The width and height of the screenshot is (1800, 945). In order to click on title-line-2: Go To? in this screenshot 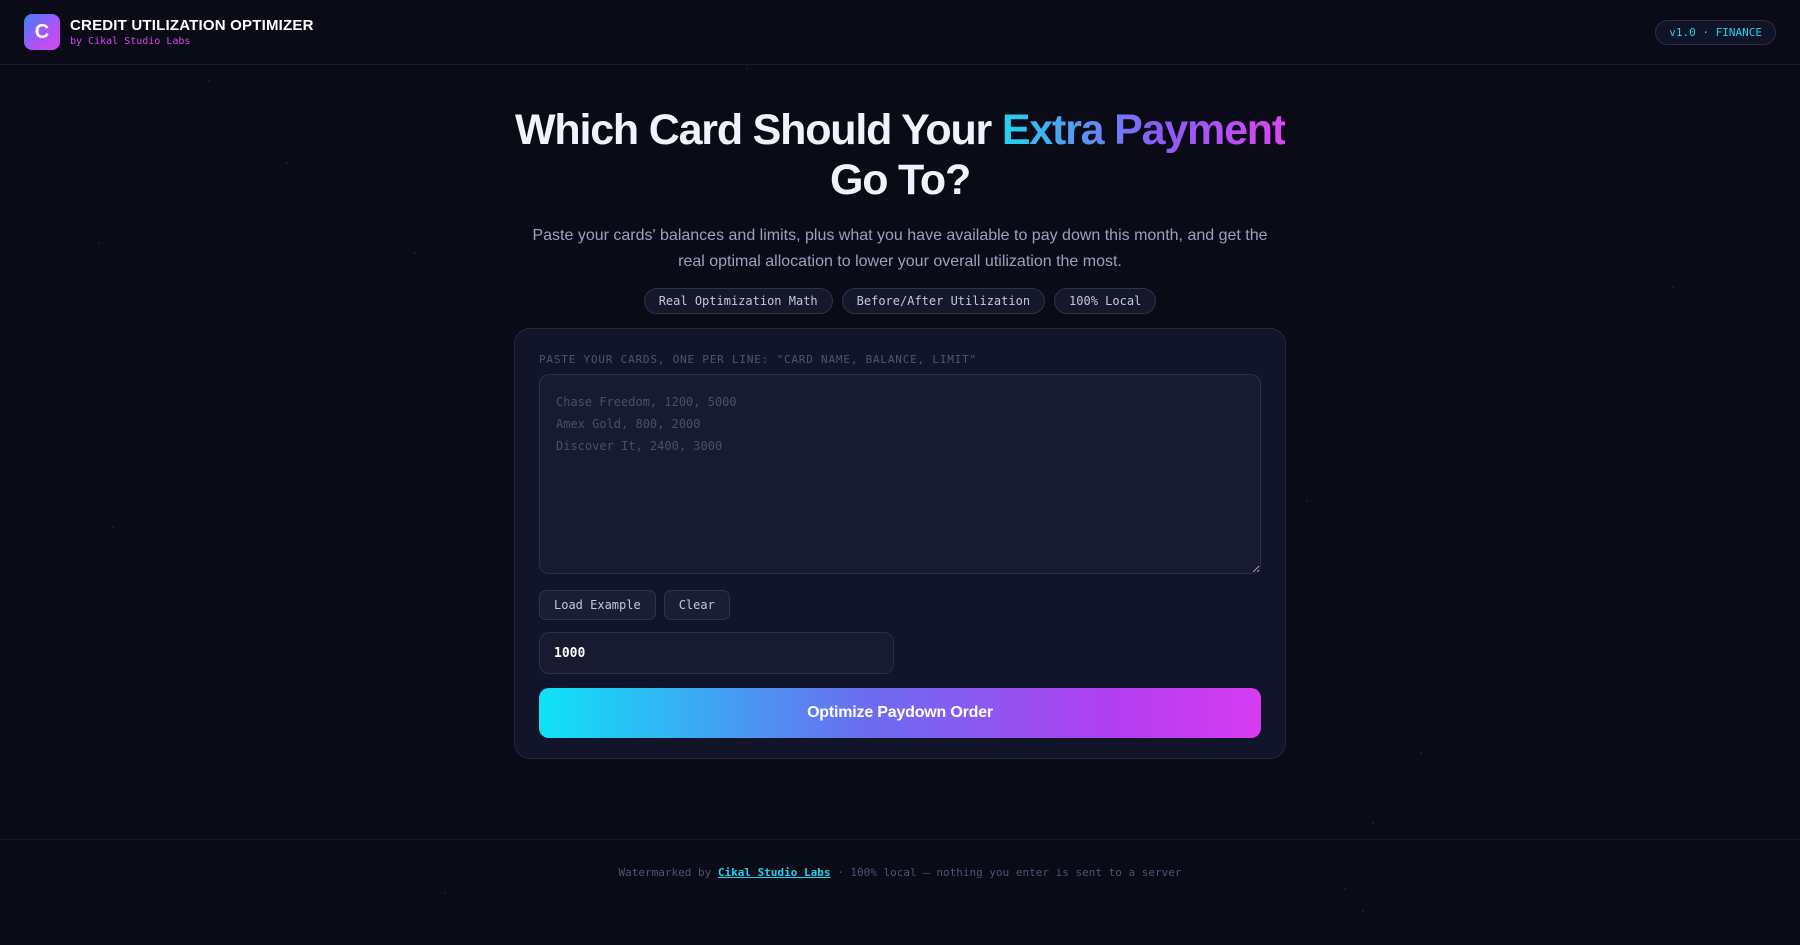, I will do `click(900, 180)`.